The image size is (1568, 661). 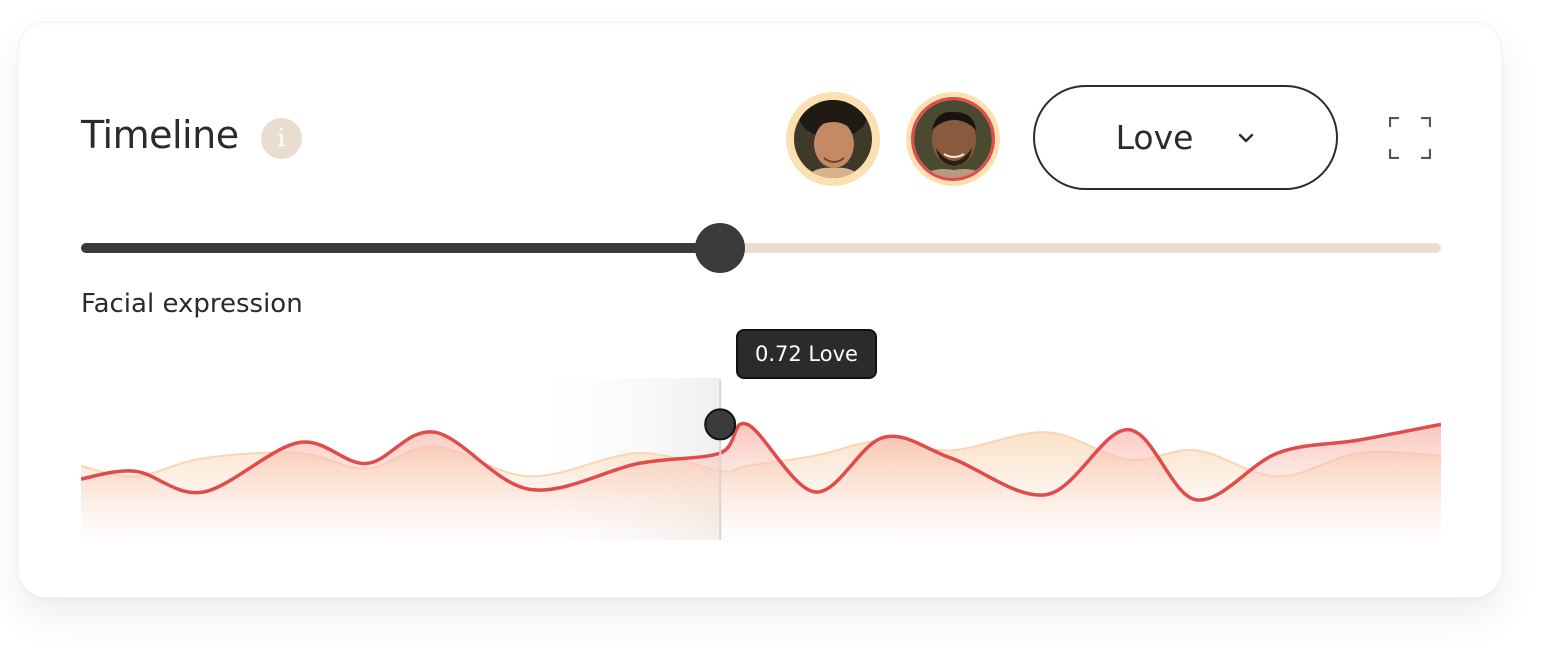 I want to click on value-tooltip: 0.72 Love, so click(x=806, y=354).